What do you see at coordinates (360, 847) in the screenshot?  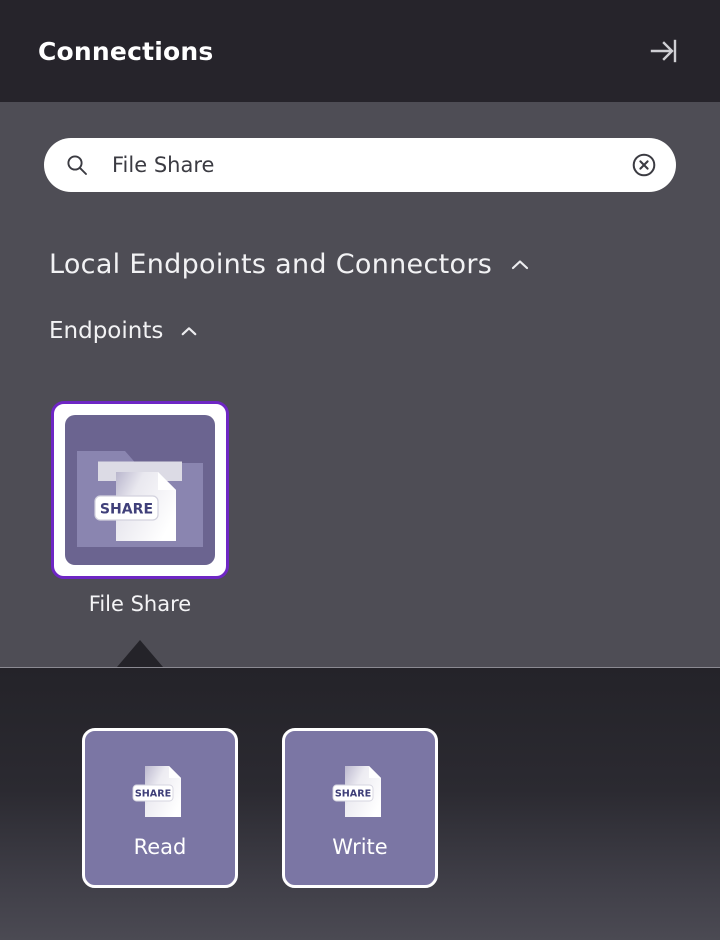 I see `action-card-label: Write` at bounding box center [360, 847].